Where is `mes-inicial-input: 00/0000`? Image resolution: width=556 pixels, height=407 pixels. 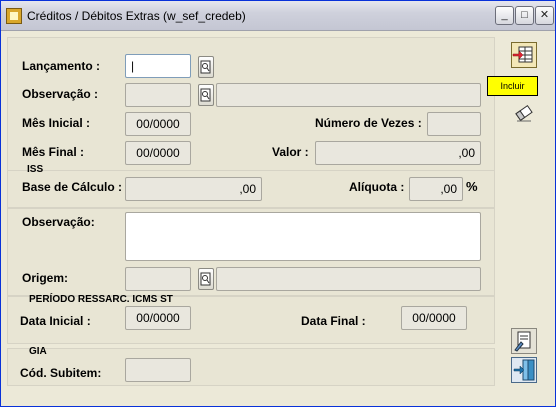
mes-inicial-input: 00/0000 is located at coordinates (158, 124).